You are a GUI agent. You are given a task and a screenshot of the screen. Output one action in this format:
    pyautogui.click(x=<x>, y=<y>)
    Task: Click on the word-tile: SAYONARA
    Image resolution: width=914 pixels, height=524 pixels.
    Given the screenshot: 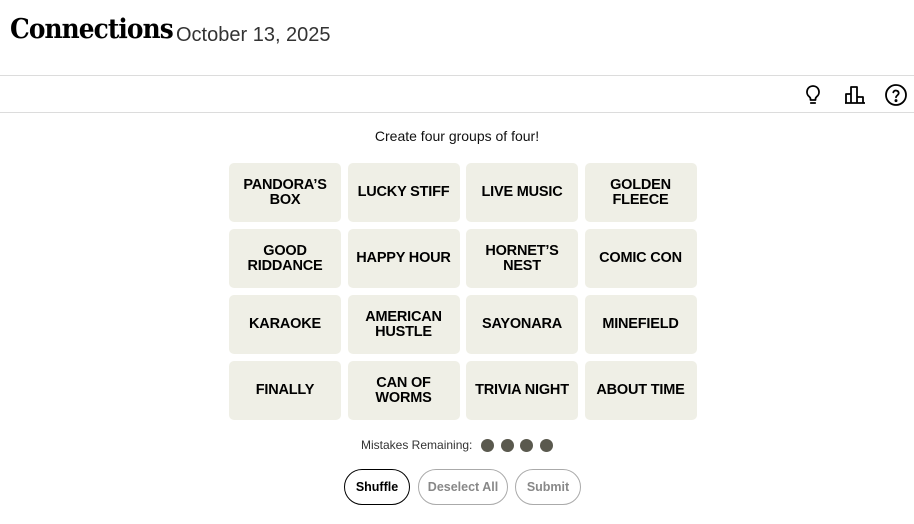 What is the action you would take?
    pyautogui.click(x=522, y=324)
    